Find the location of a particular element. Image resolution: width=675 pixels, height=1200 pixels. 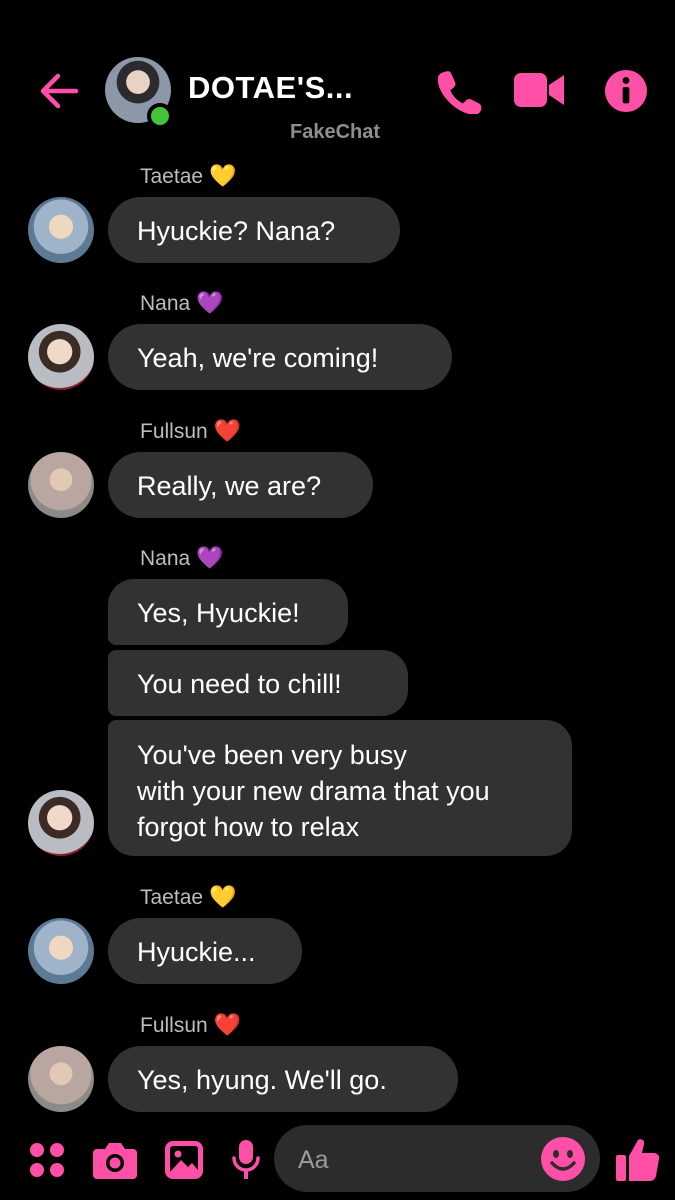

thumbs-up-icon is located at coordinates (638, 1159).